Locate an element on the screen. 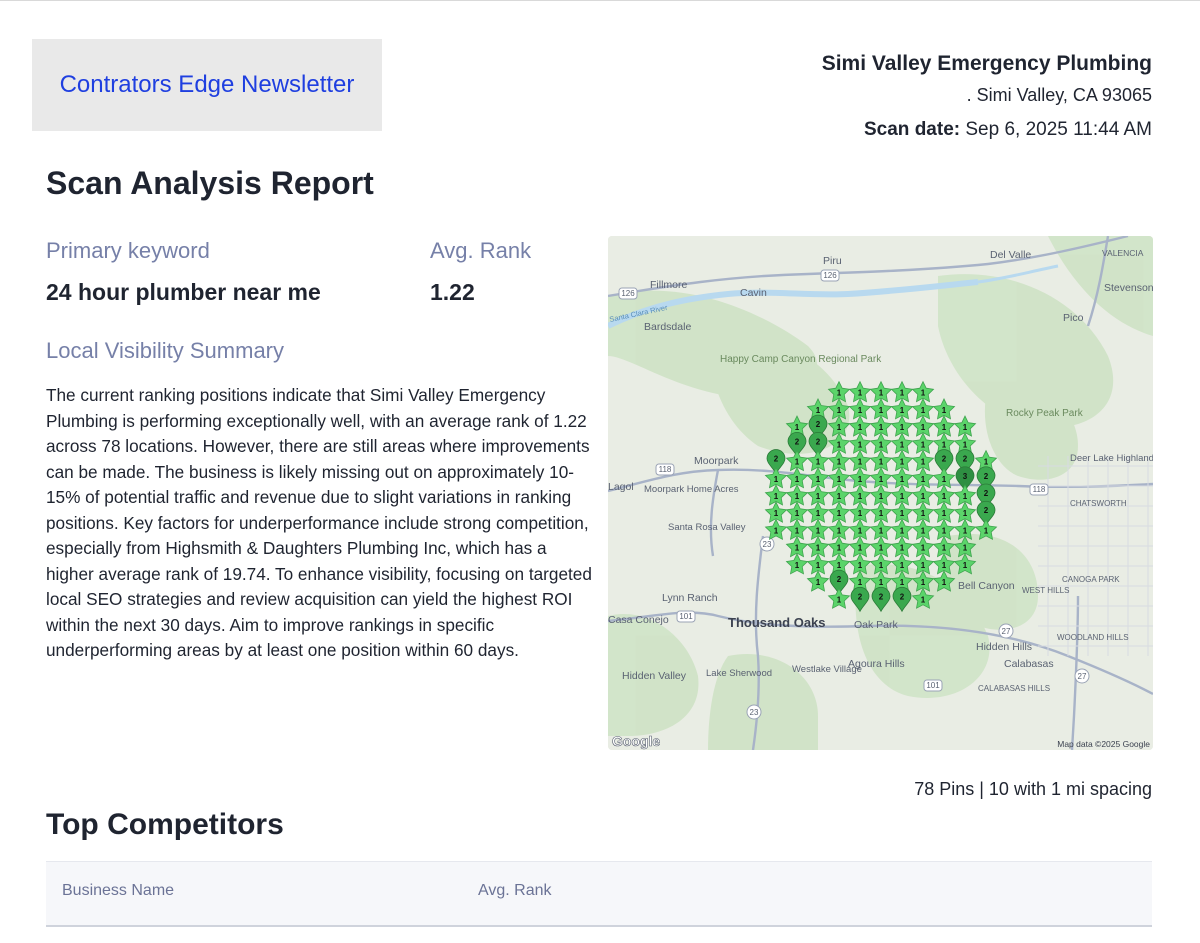  route-118-shield-b: 118 is located at coordinates (1039, 489).